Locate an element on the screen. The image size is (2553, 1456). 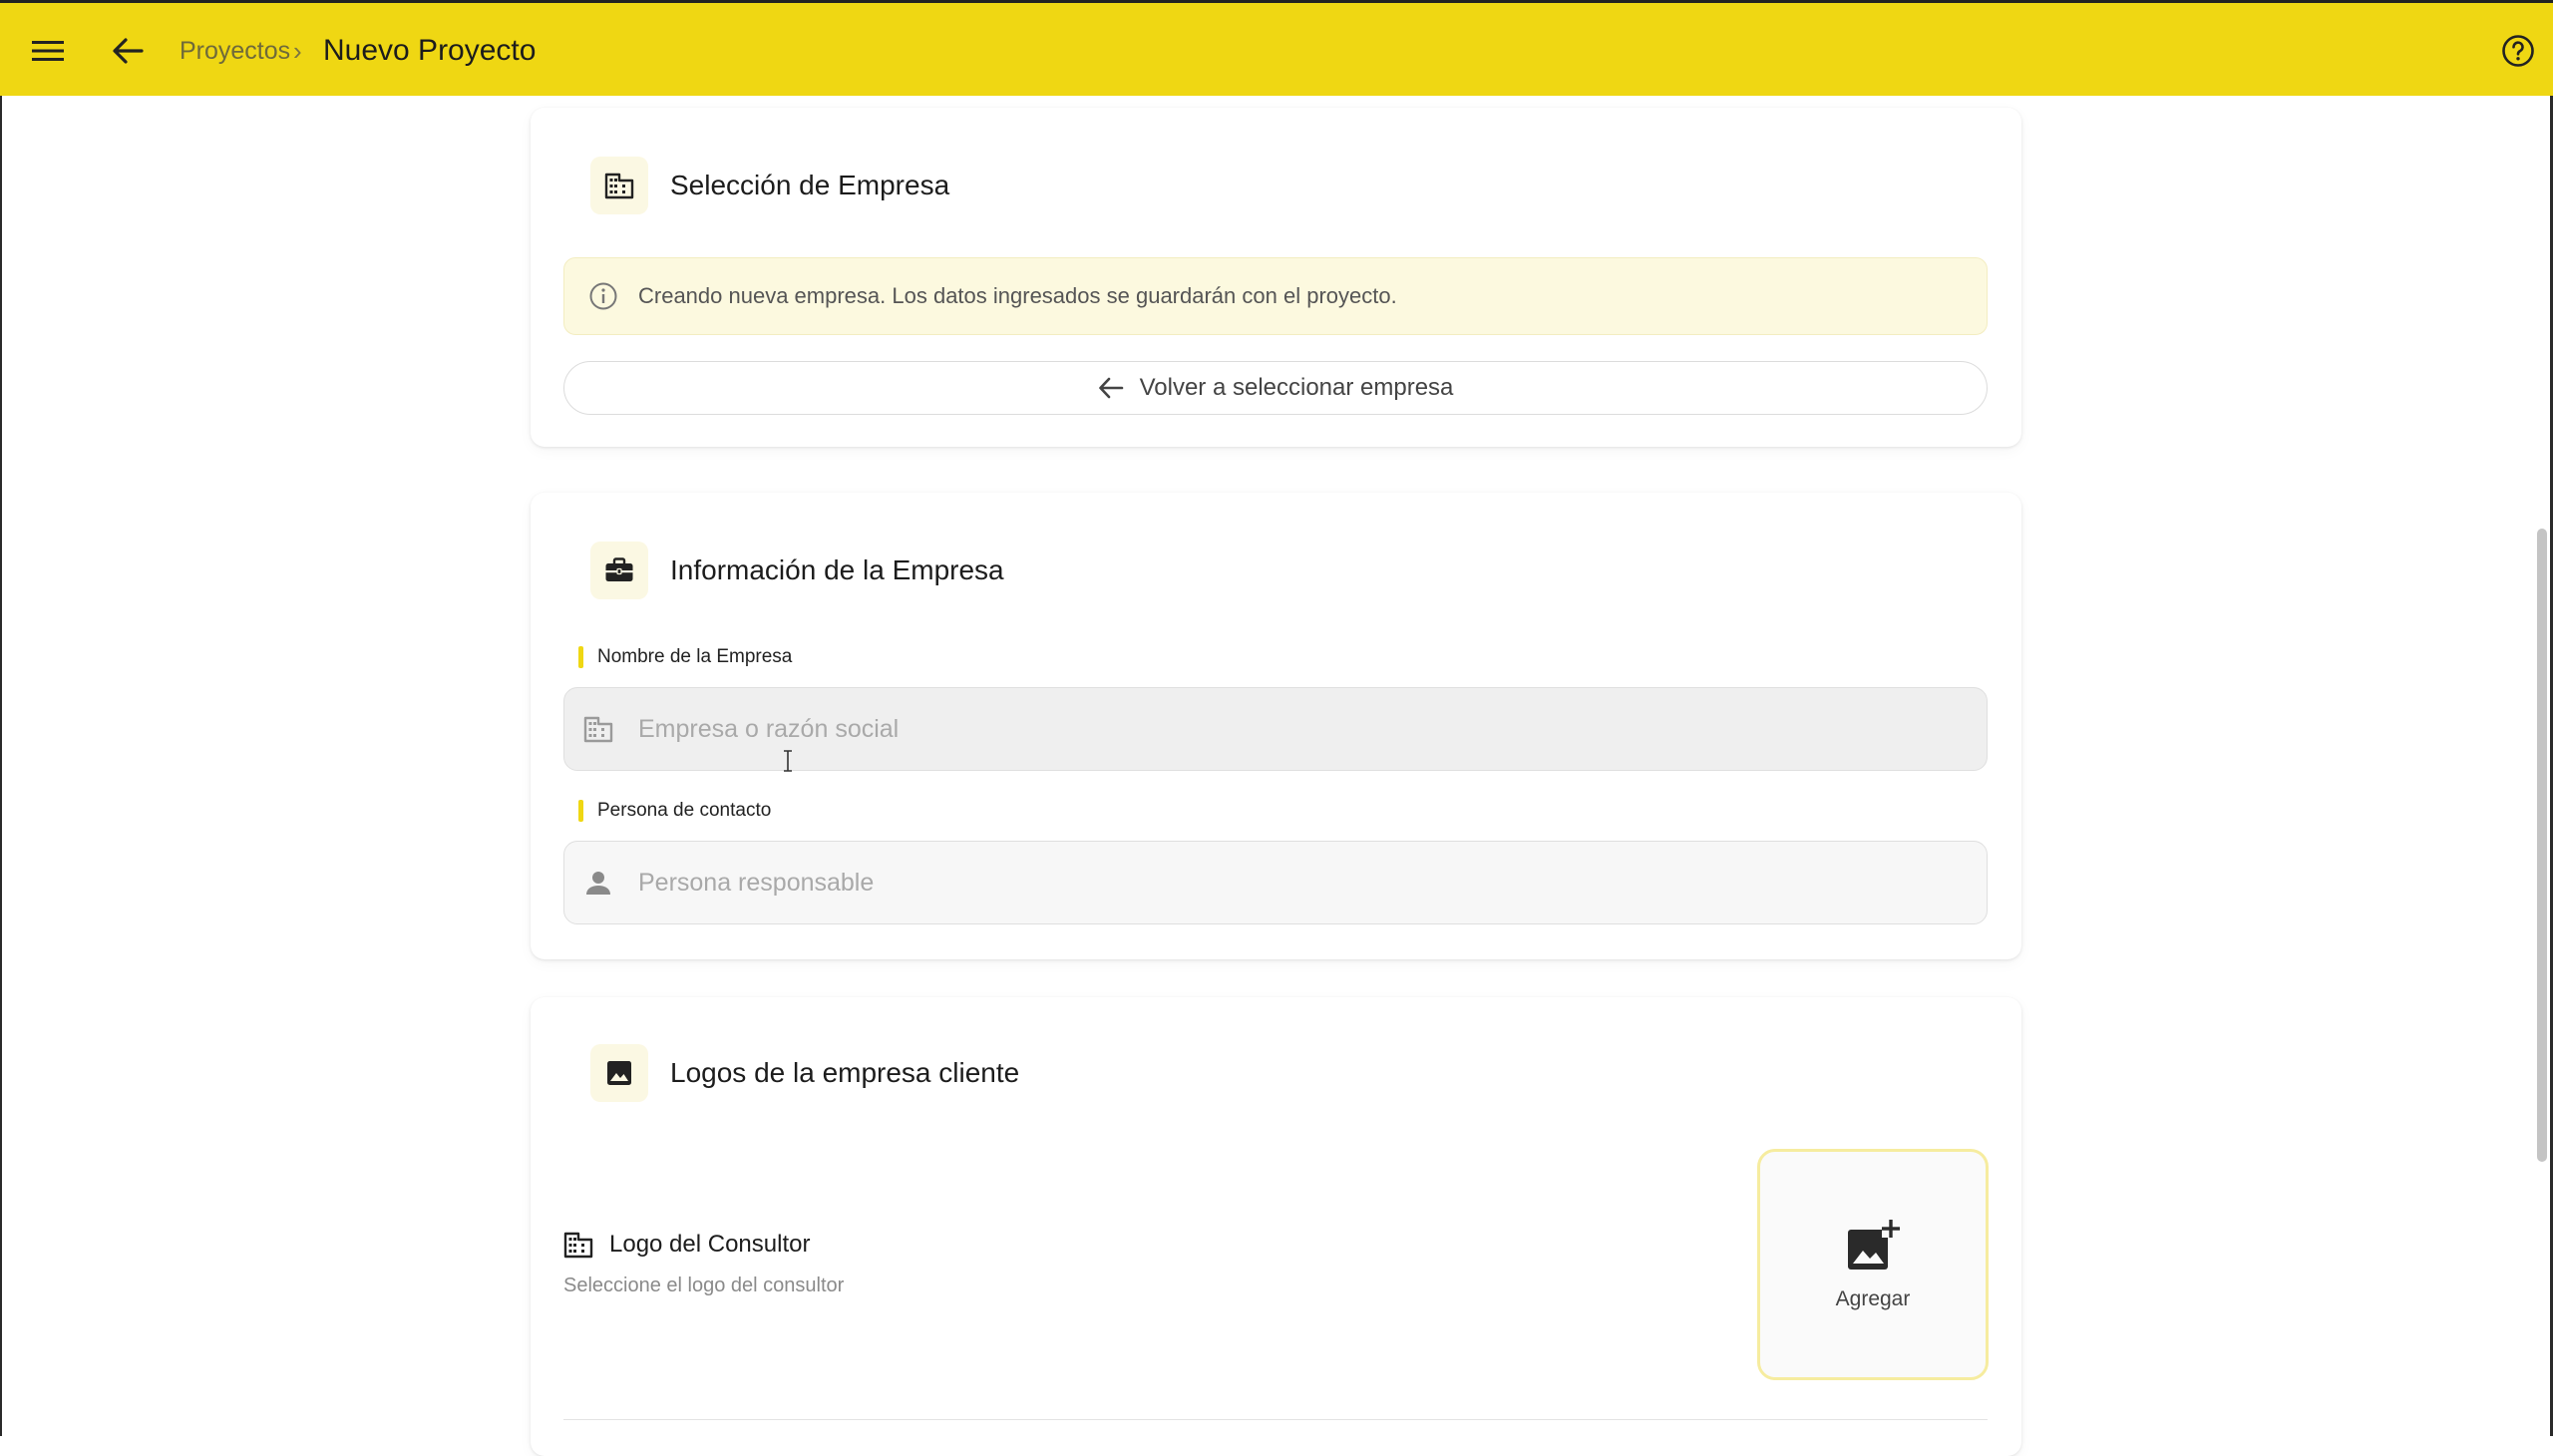
company-name-field is located at coordinates (1275, 729).